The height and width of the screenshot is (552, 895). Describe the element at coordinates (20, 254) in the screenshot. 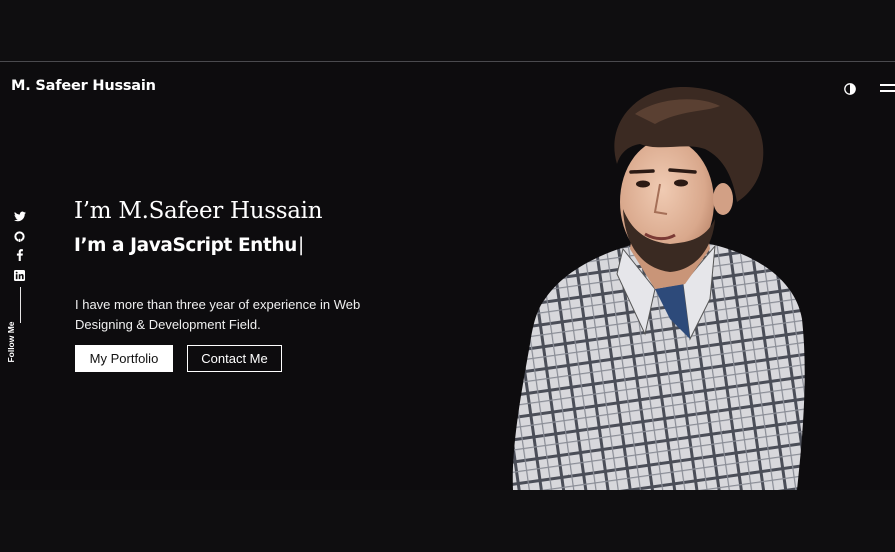

I see `facebook-icon` at that location.